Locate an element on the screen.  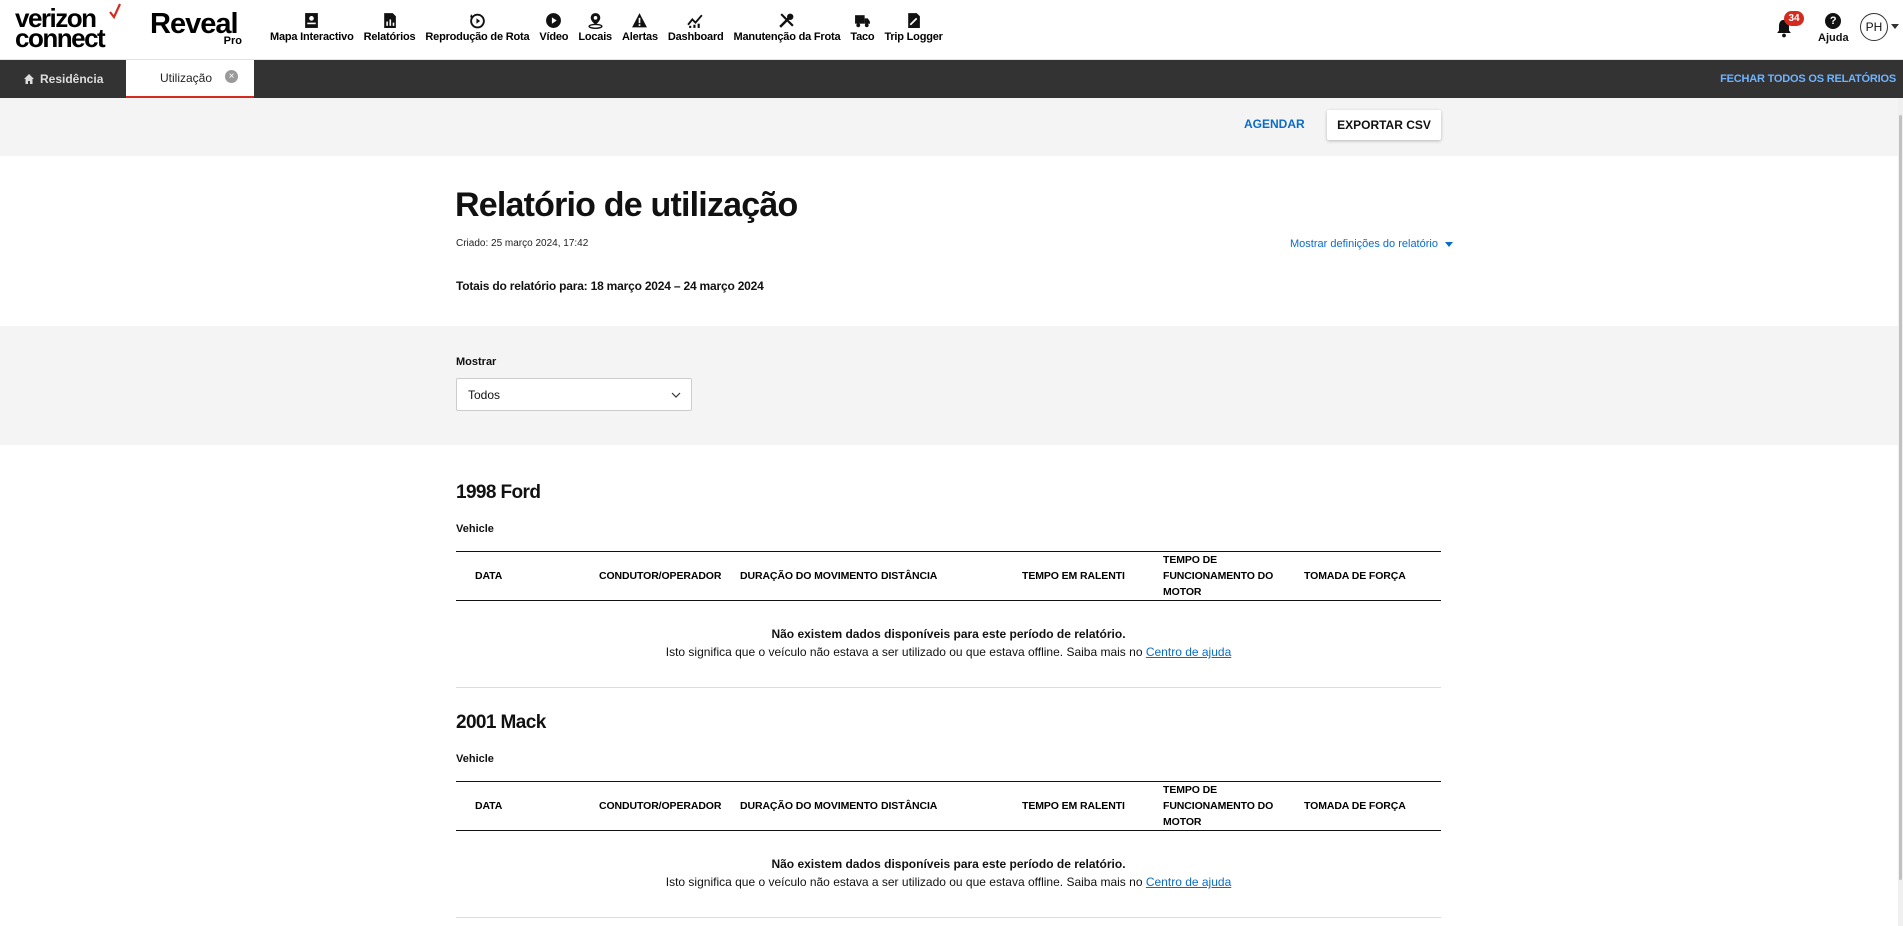
wrench-icon is located at coordinates (787, 20).